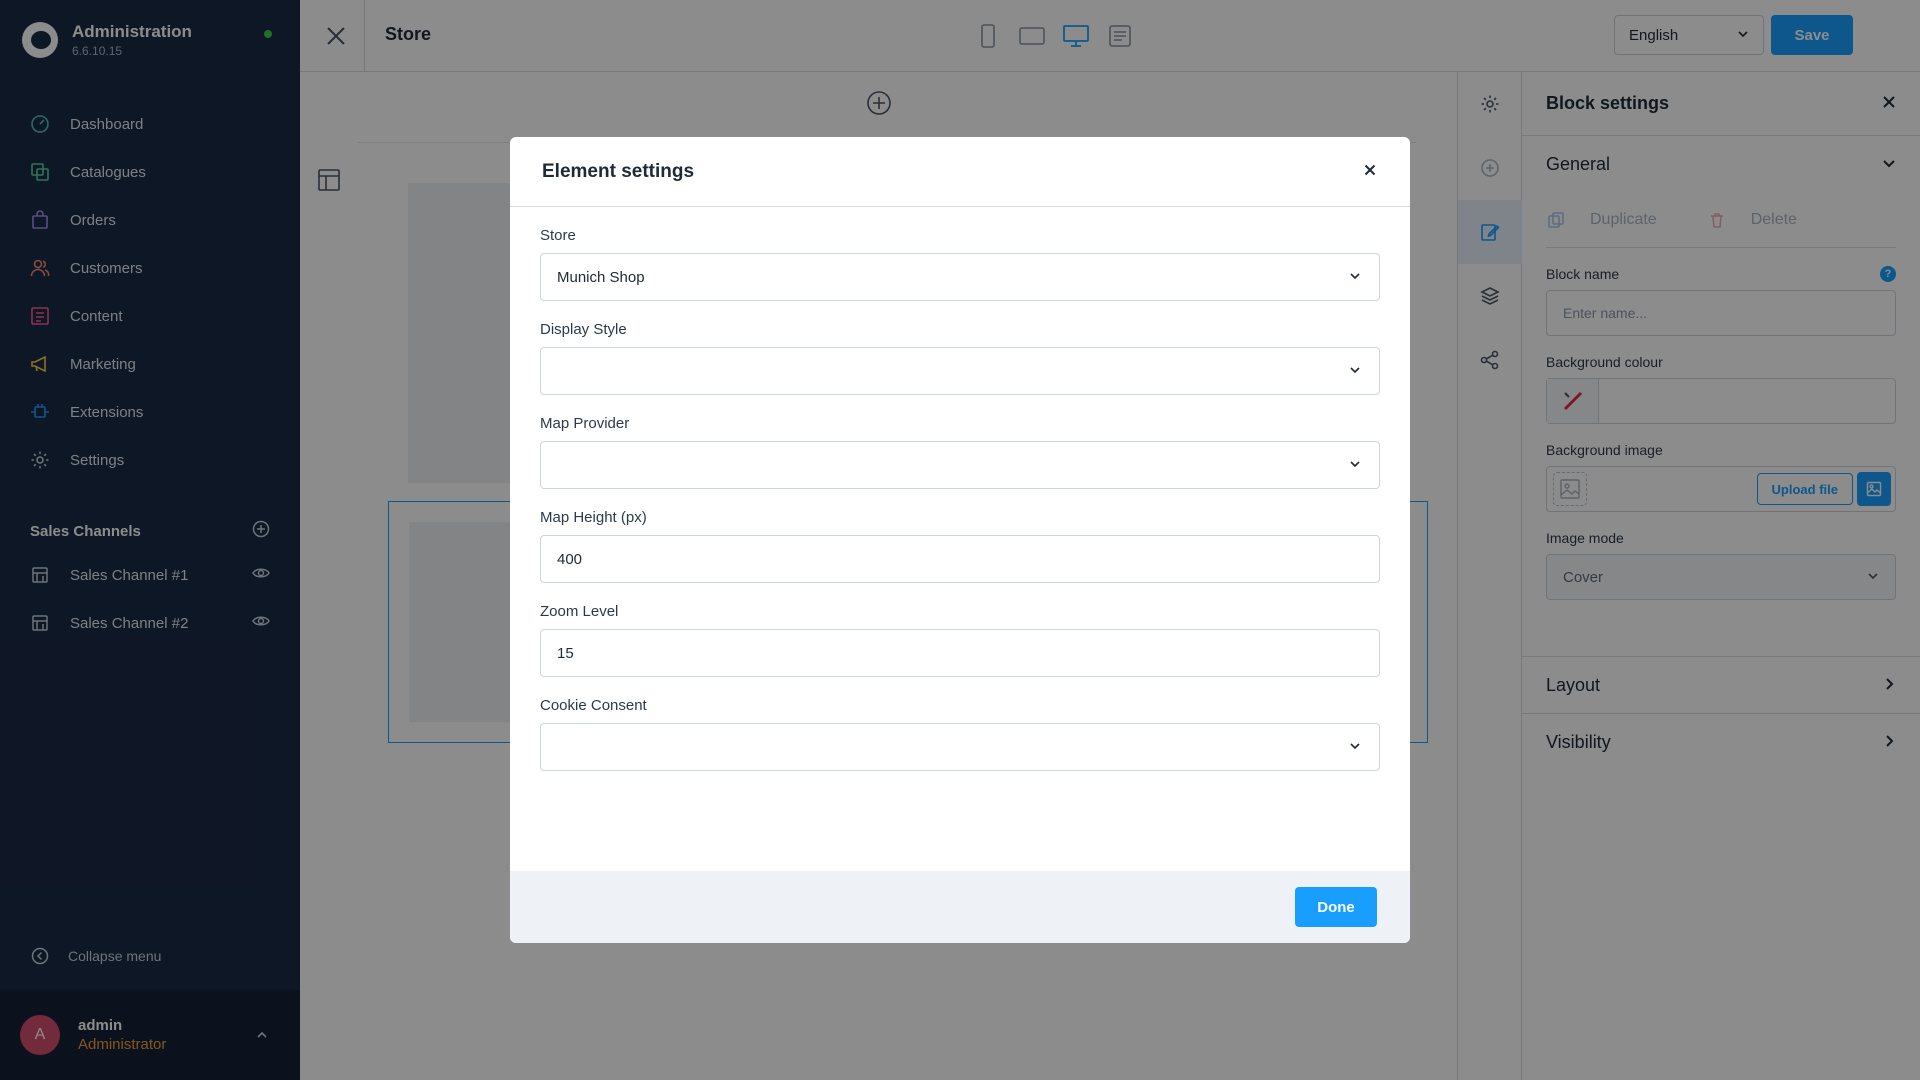  What do you see at coordinates (558, 235) in the screenshot?
I see `store-label: Store` at bounding box center [558, 235].